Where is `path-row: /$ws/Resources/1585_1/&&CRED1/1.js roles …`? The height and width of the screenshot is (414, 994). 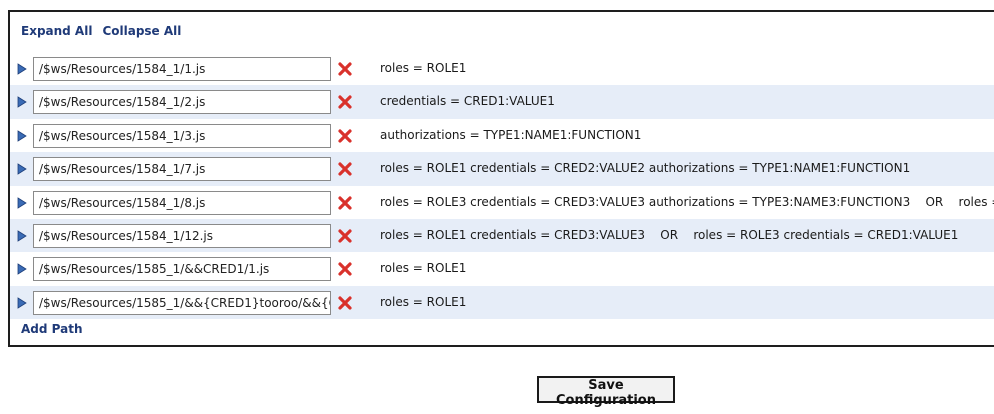
path-row: /$ws/Resources/1585_1/&&CRED1/1.js roles … is located at coordinates (502, 268).